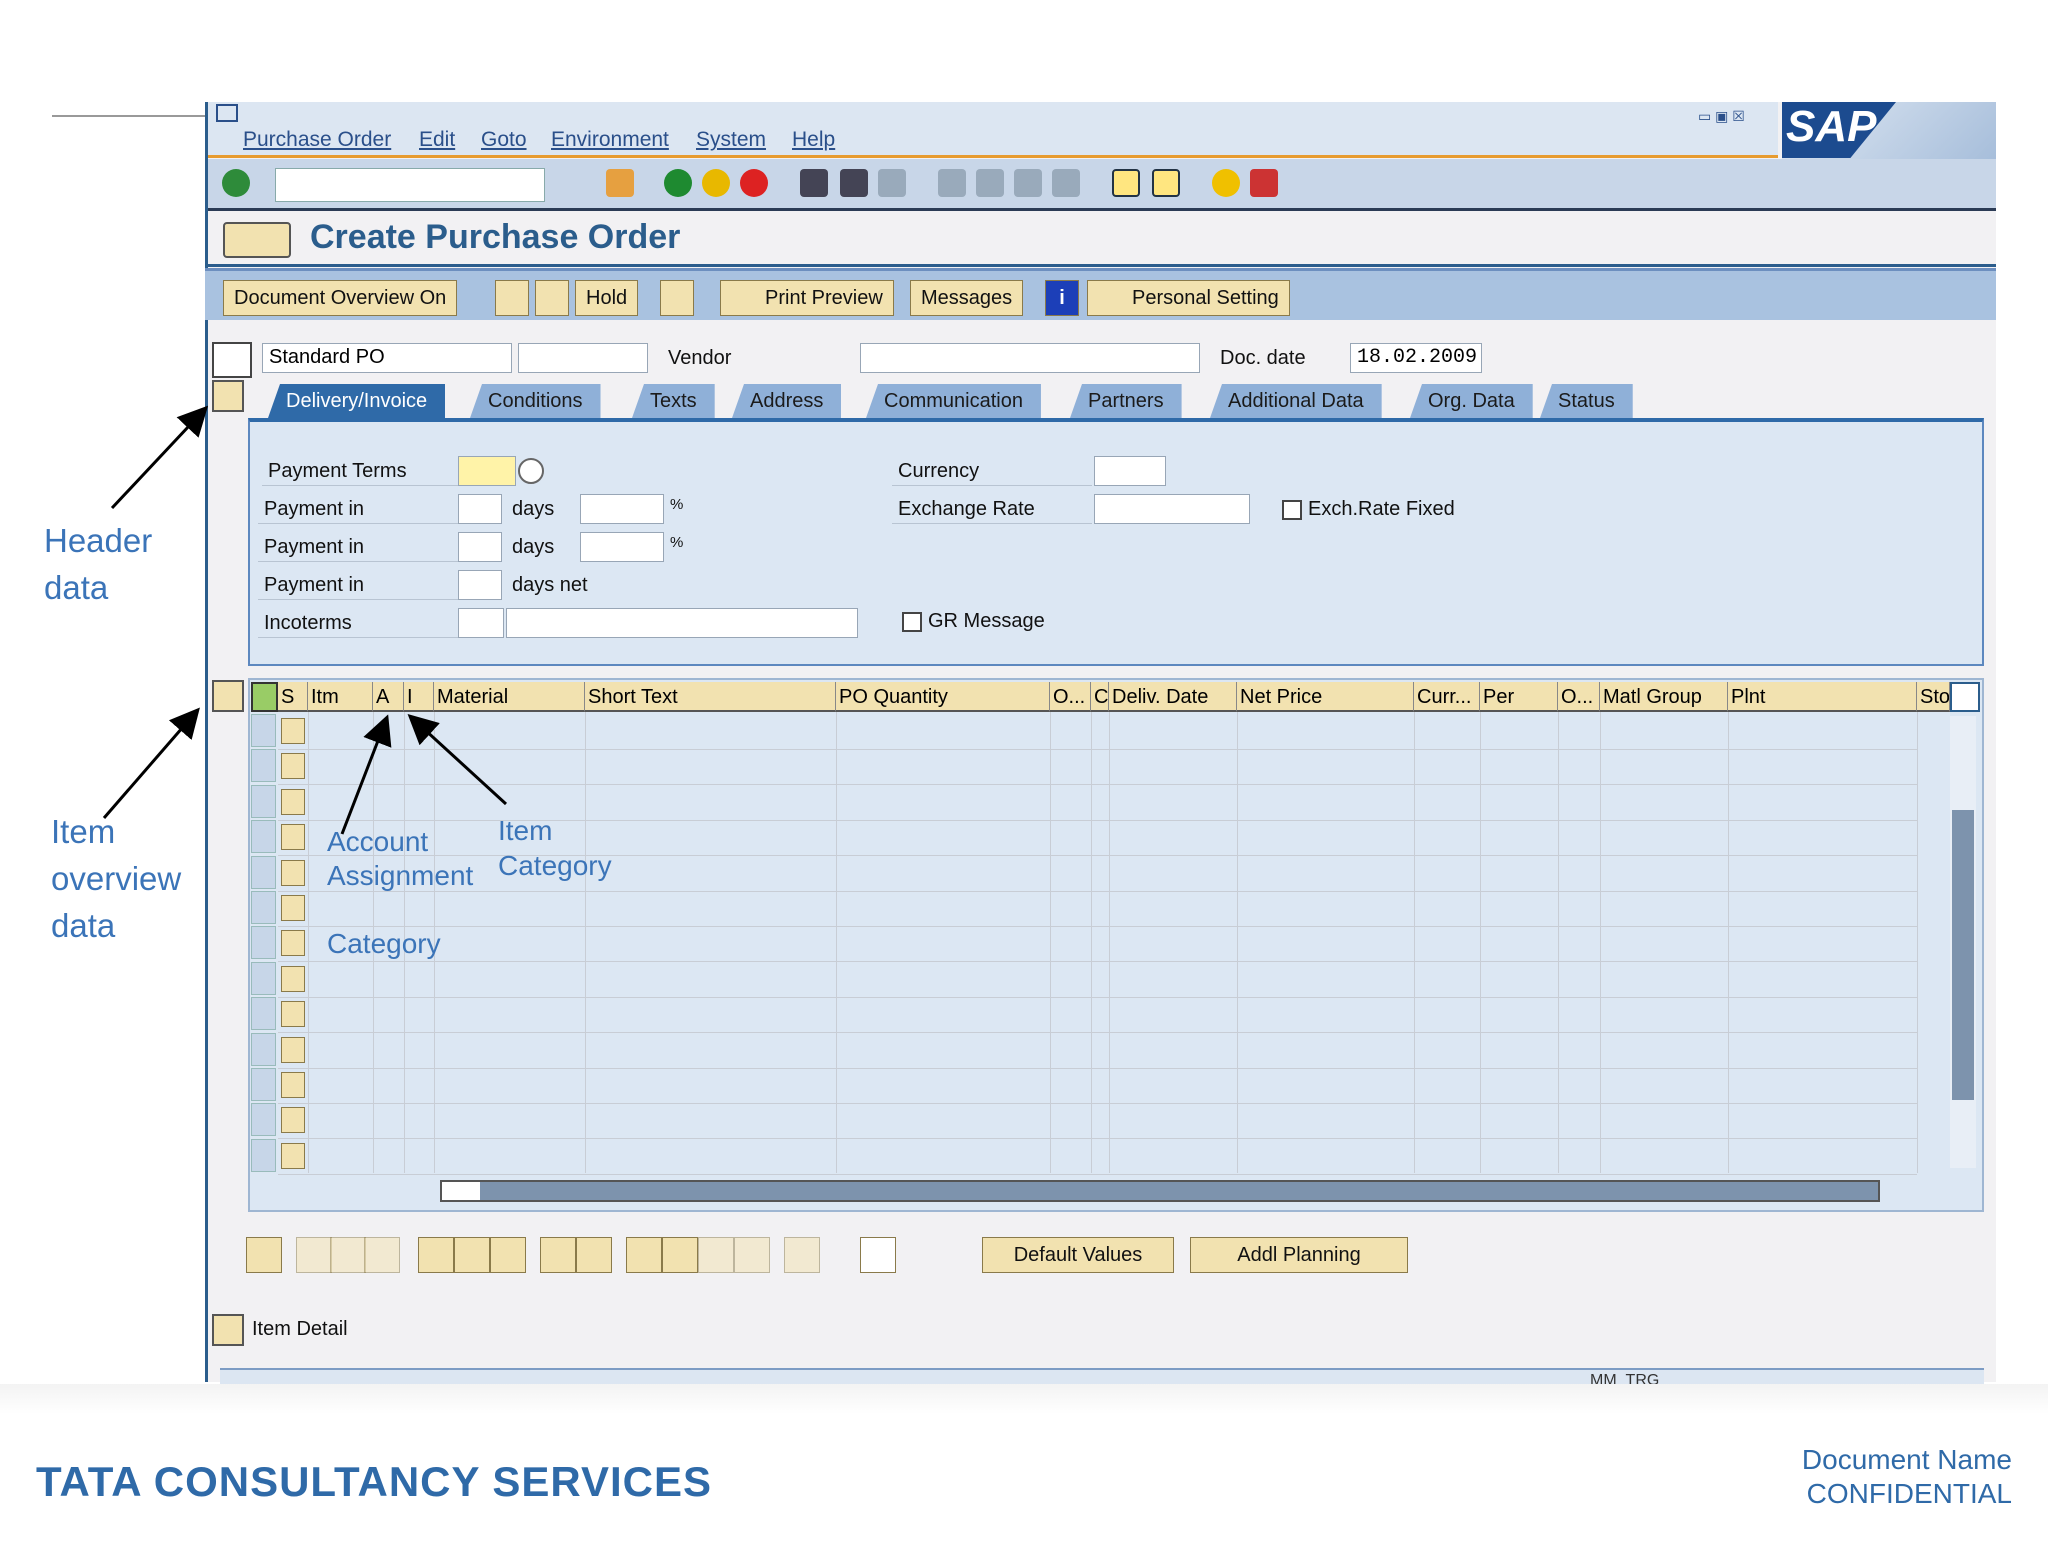 Image resolution: width=2048 pixels, height=1541 pixels. I want to click on filter-icon, so click(680, 1255).